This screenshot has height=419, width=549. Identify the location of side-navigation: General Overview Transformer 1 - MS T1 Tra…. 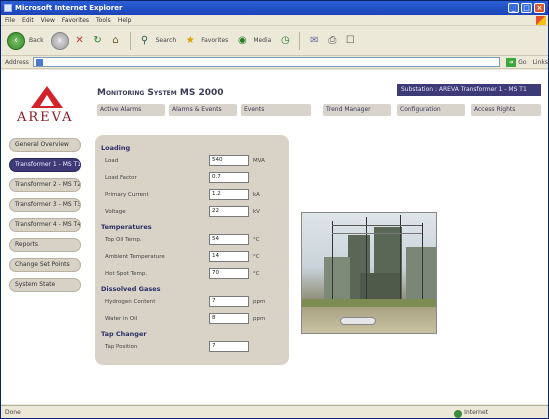
(45, 218).